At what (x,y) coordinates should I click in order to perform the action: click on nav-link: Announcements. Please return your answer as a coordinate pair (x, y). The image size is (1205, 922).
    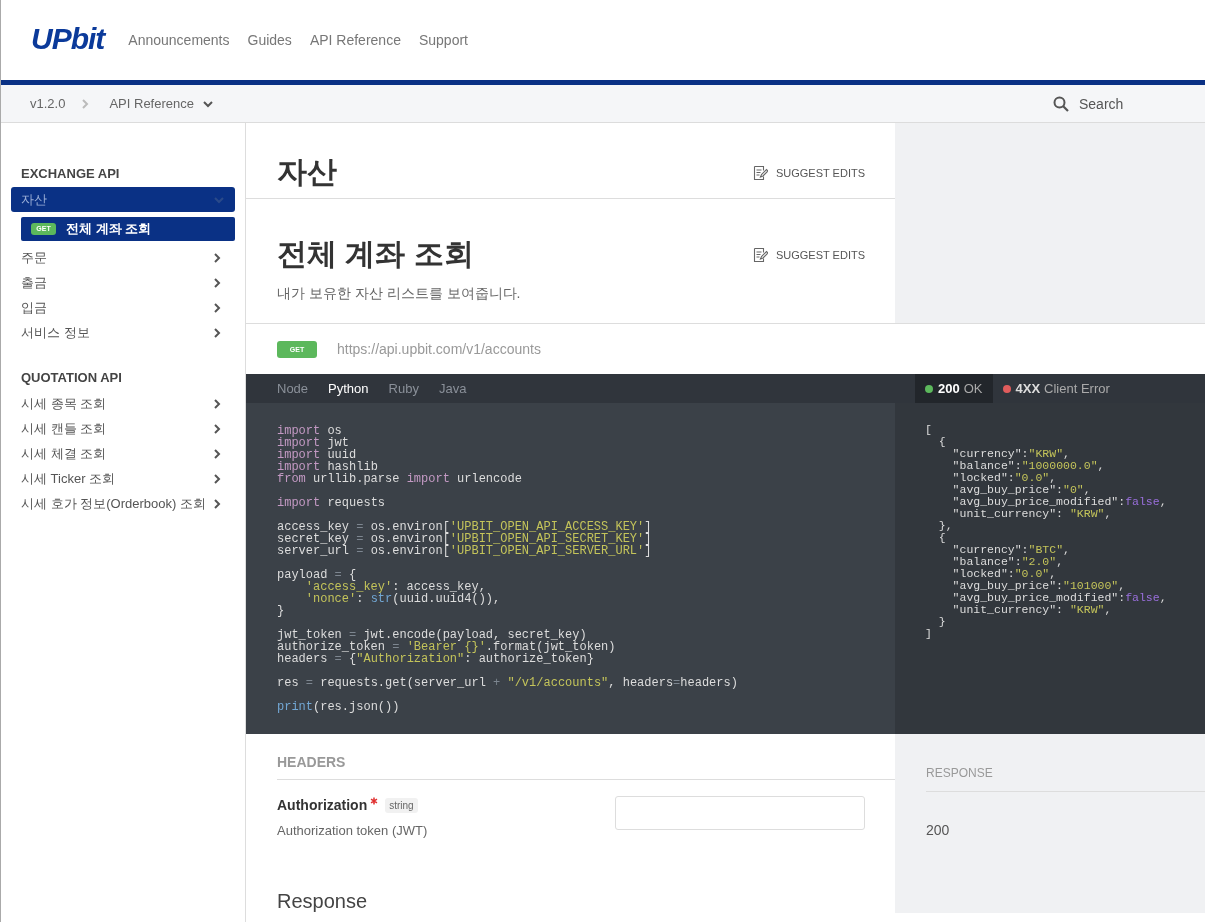
    Looking at the image, I should click on (179, 40).